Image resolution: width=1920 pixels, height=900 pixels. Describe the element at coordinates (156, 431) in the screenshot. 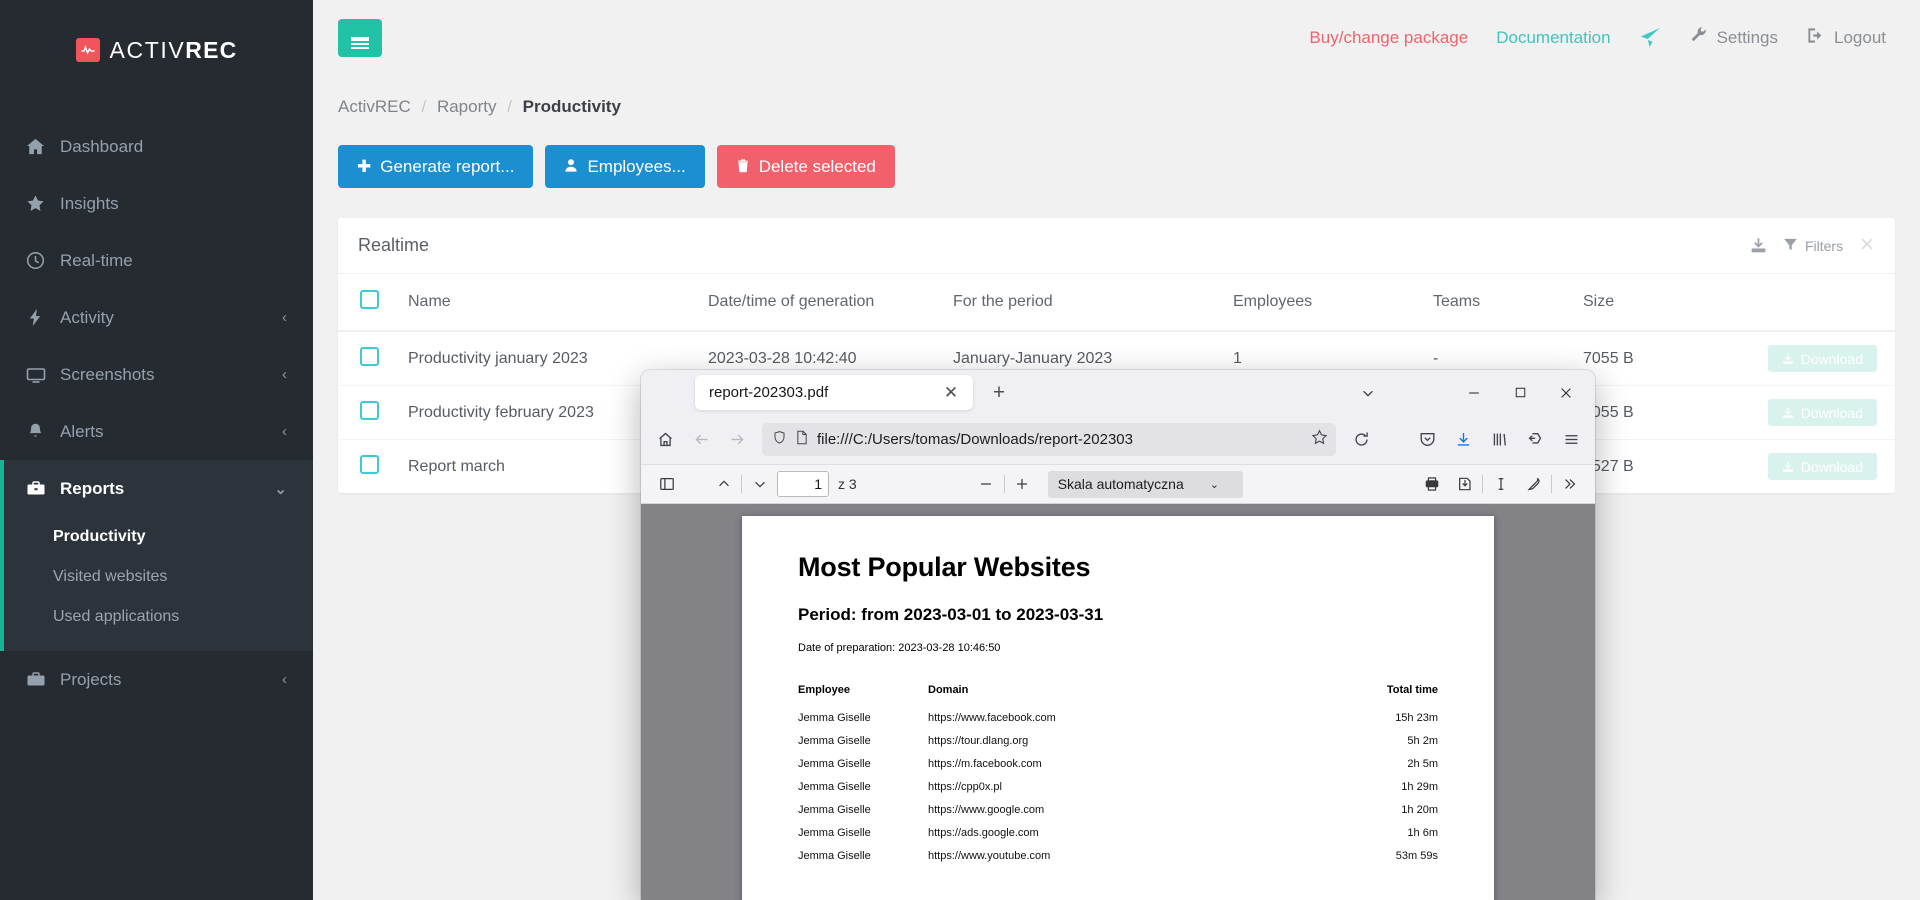

I see `sidebar-item-alerts: Alerts ‹` at that location.